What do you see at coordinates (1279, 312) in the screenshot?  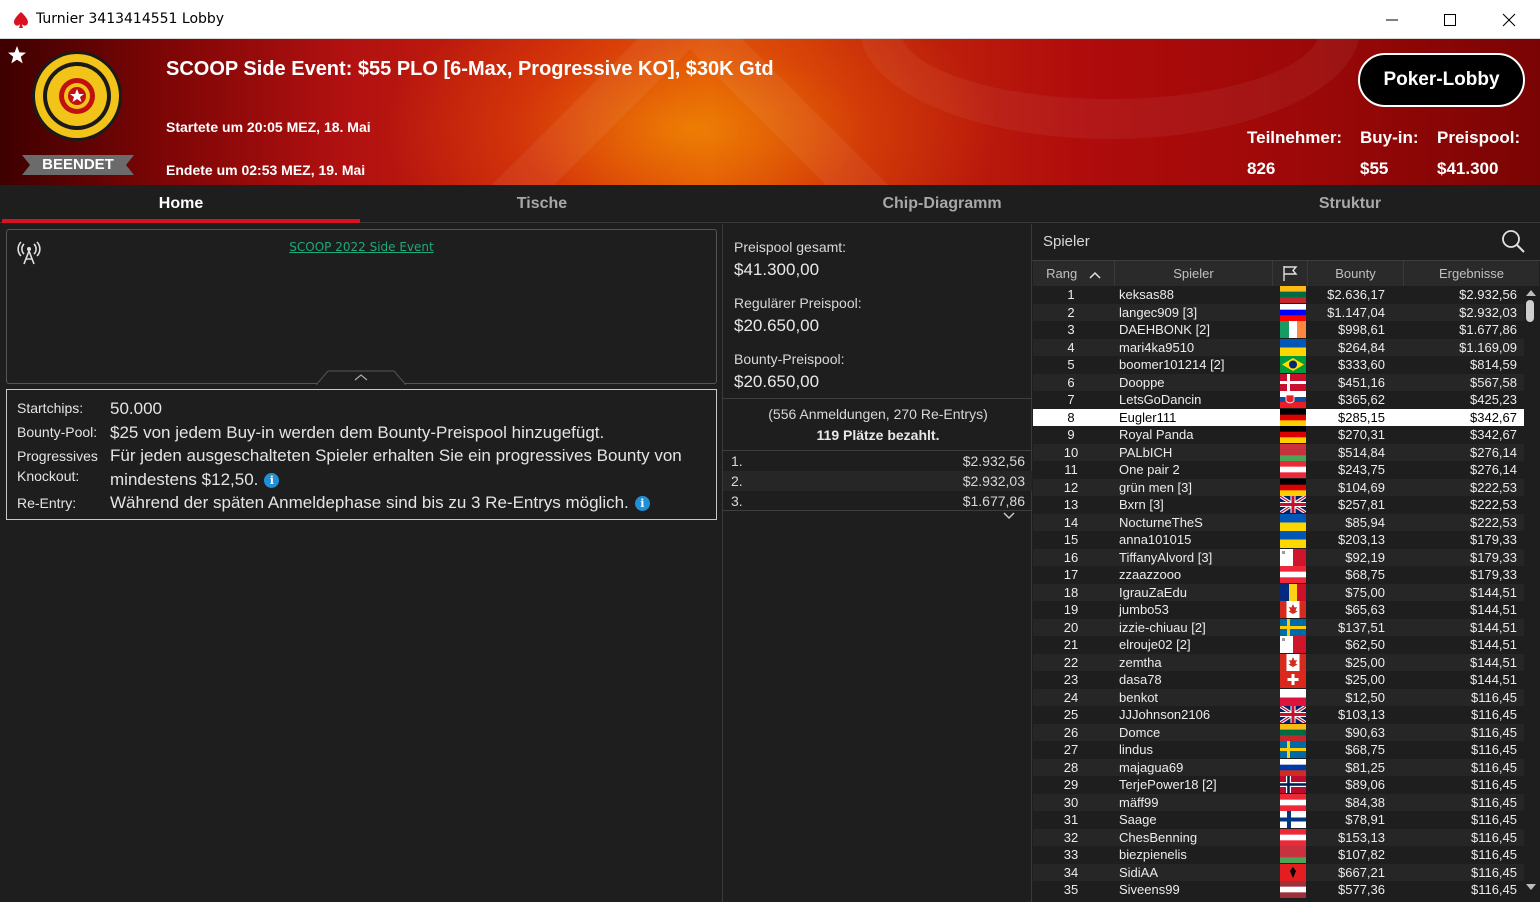 I see `player-row: 2 langec909 [3] $1.147,04 $2.932,03` at bounding box center [1279, 312].